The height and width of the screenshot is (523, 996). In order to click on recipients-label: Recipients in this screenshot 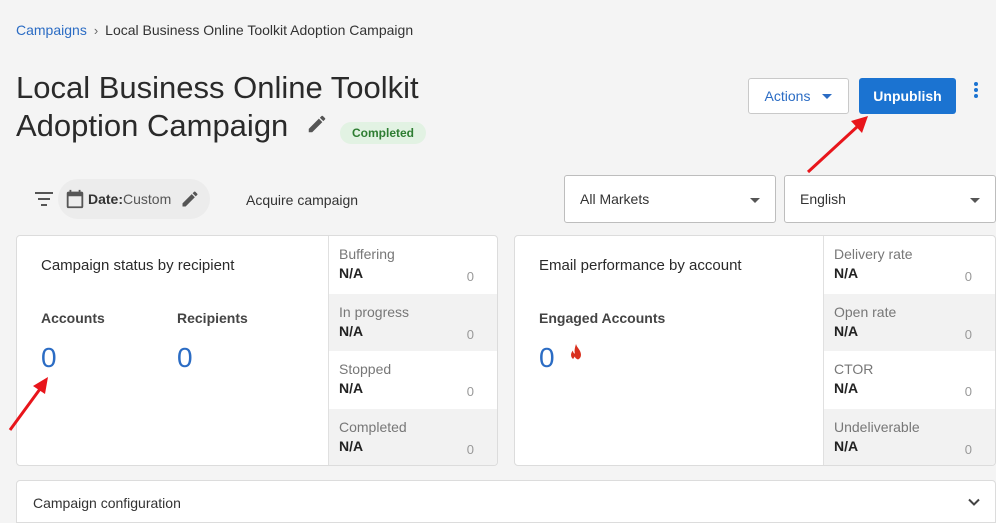, I will do `click(212, 318)`.